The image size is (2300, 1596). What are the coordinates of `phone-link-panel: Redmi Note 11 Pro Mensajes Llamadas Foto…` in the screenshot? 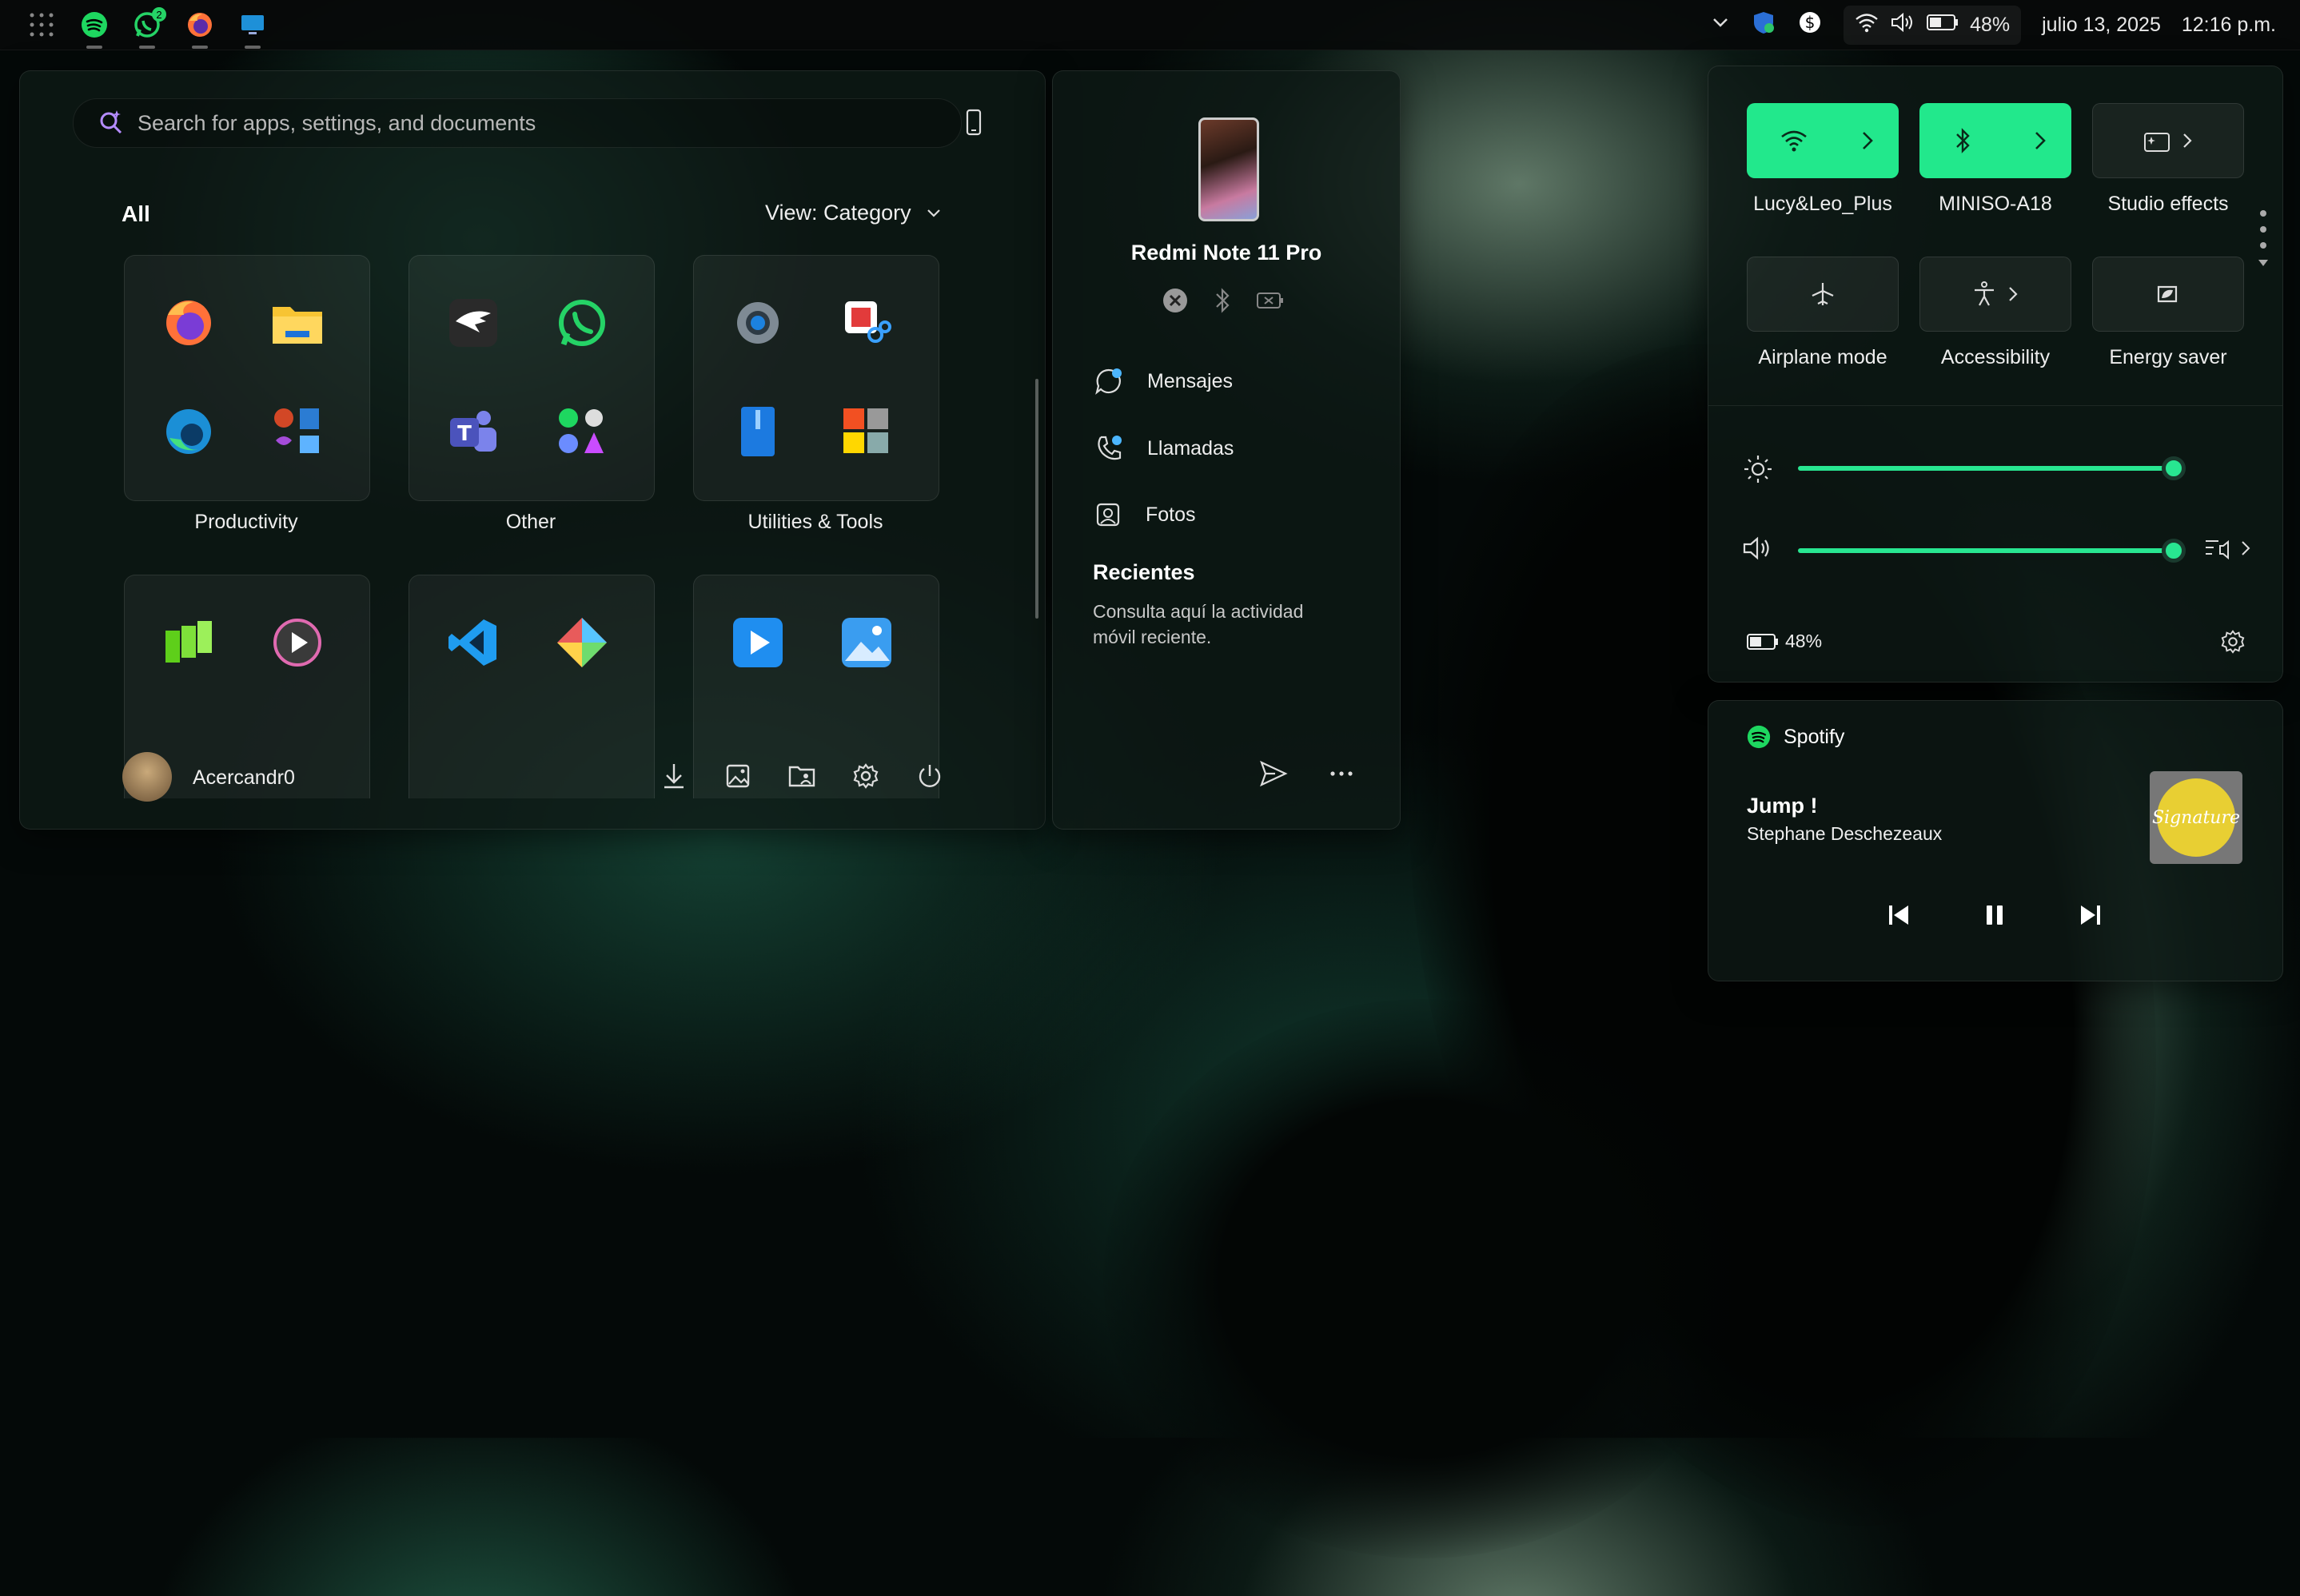 It's located at (1226, 450).